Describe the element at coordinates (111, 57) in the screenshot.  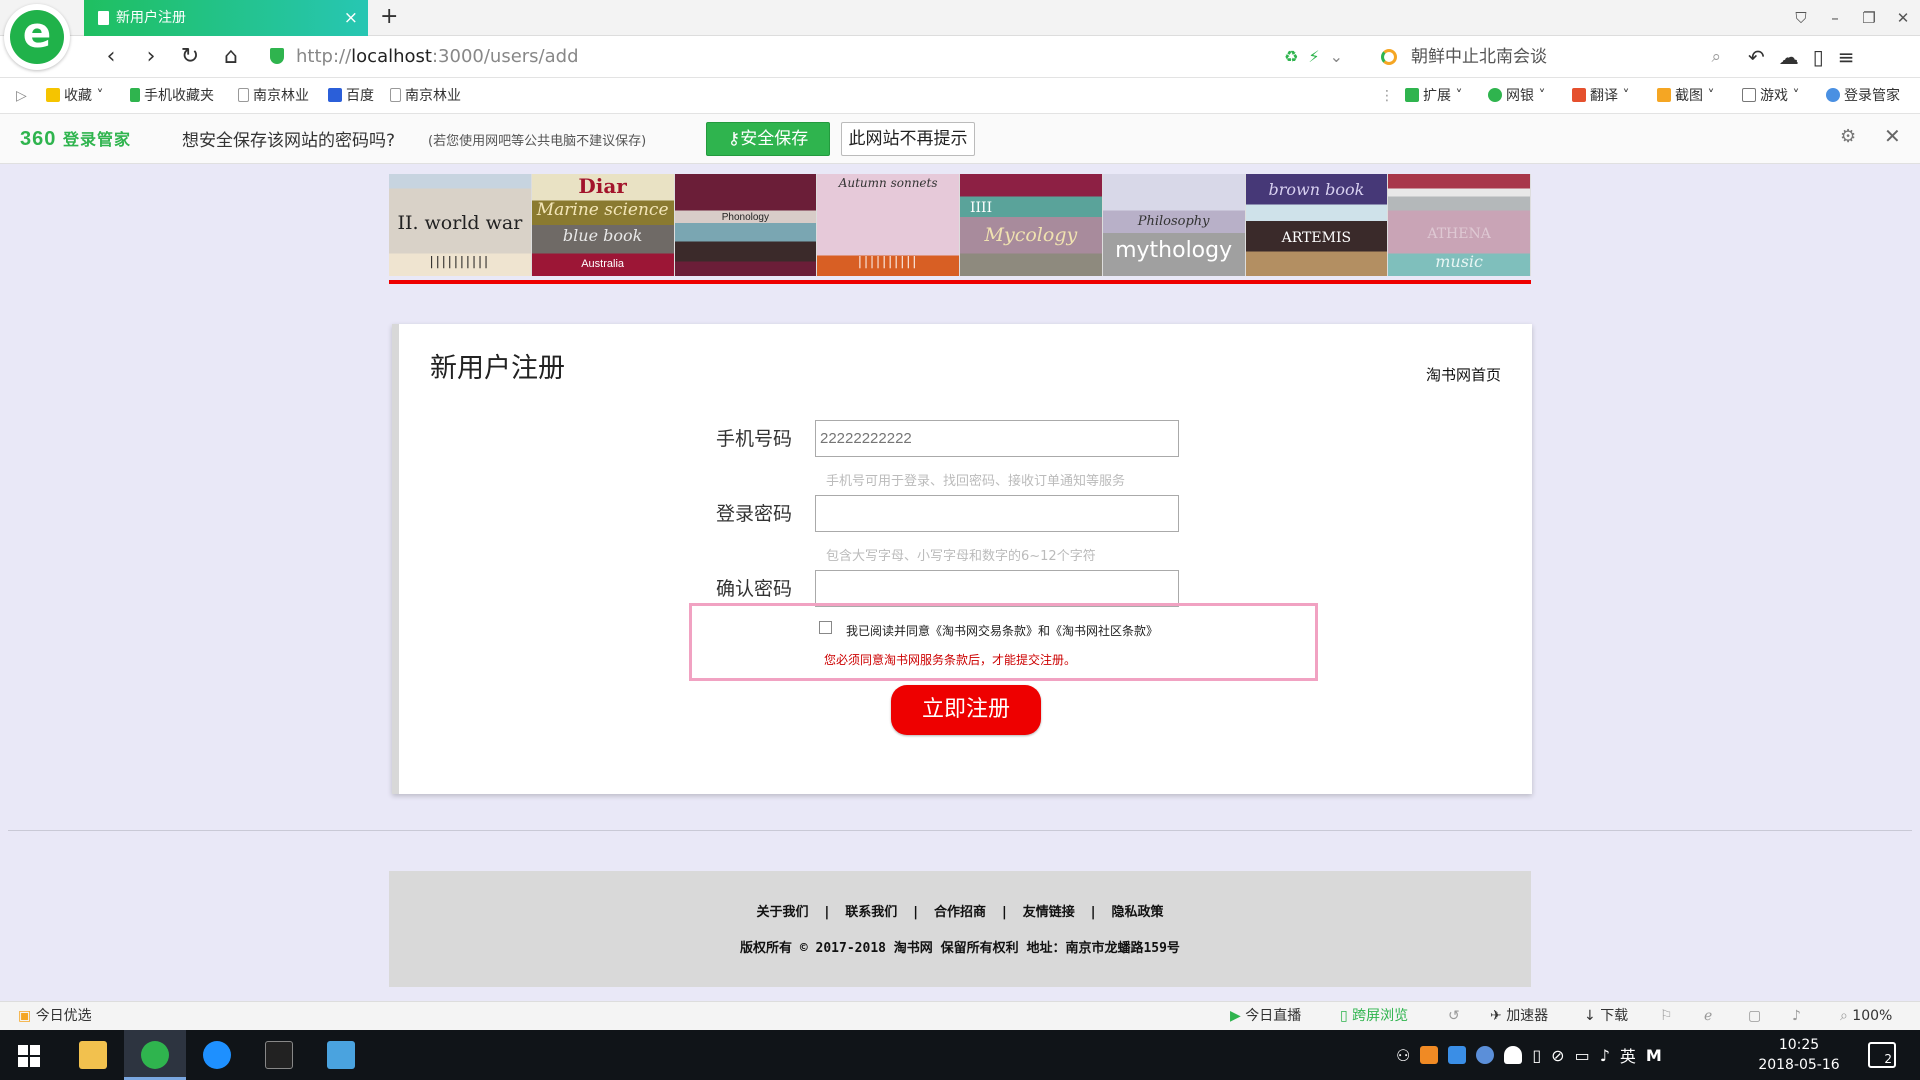
I see `back-button: ‹` at that location.